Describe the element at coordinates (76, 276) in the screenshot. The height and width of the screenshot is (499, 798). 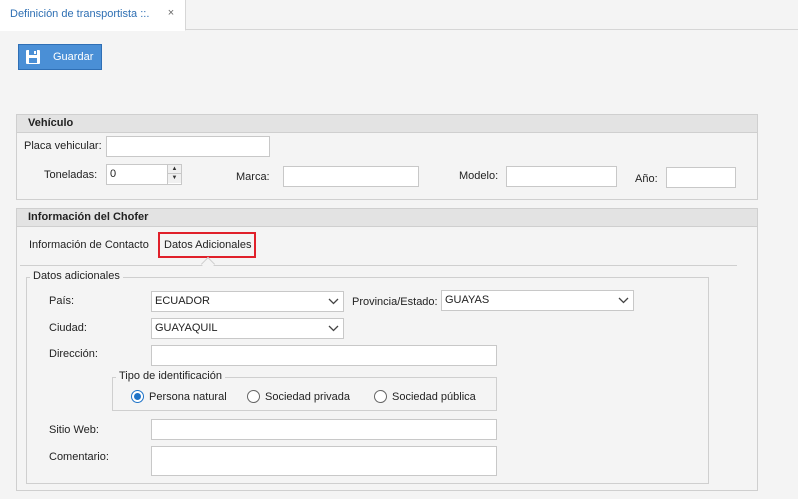
I see `datos-adicionales-legend: Datos adicionales` at that location.